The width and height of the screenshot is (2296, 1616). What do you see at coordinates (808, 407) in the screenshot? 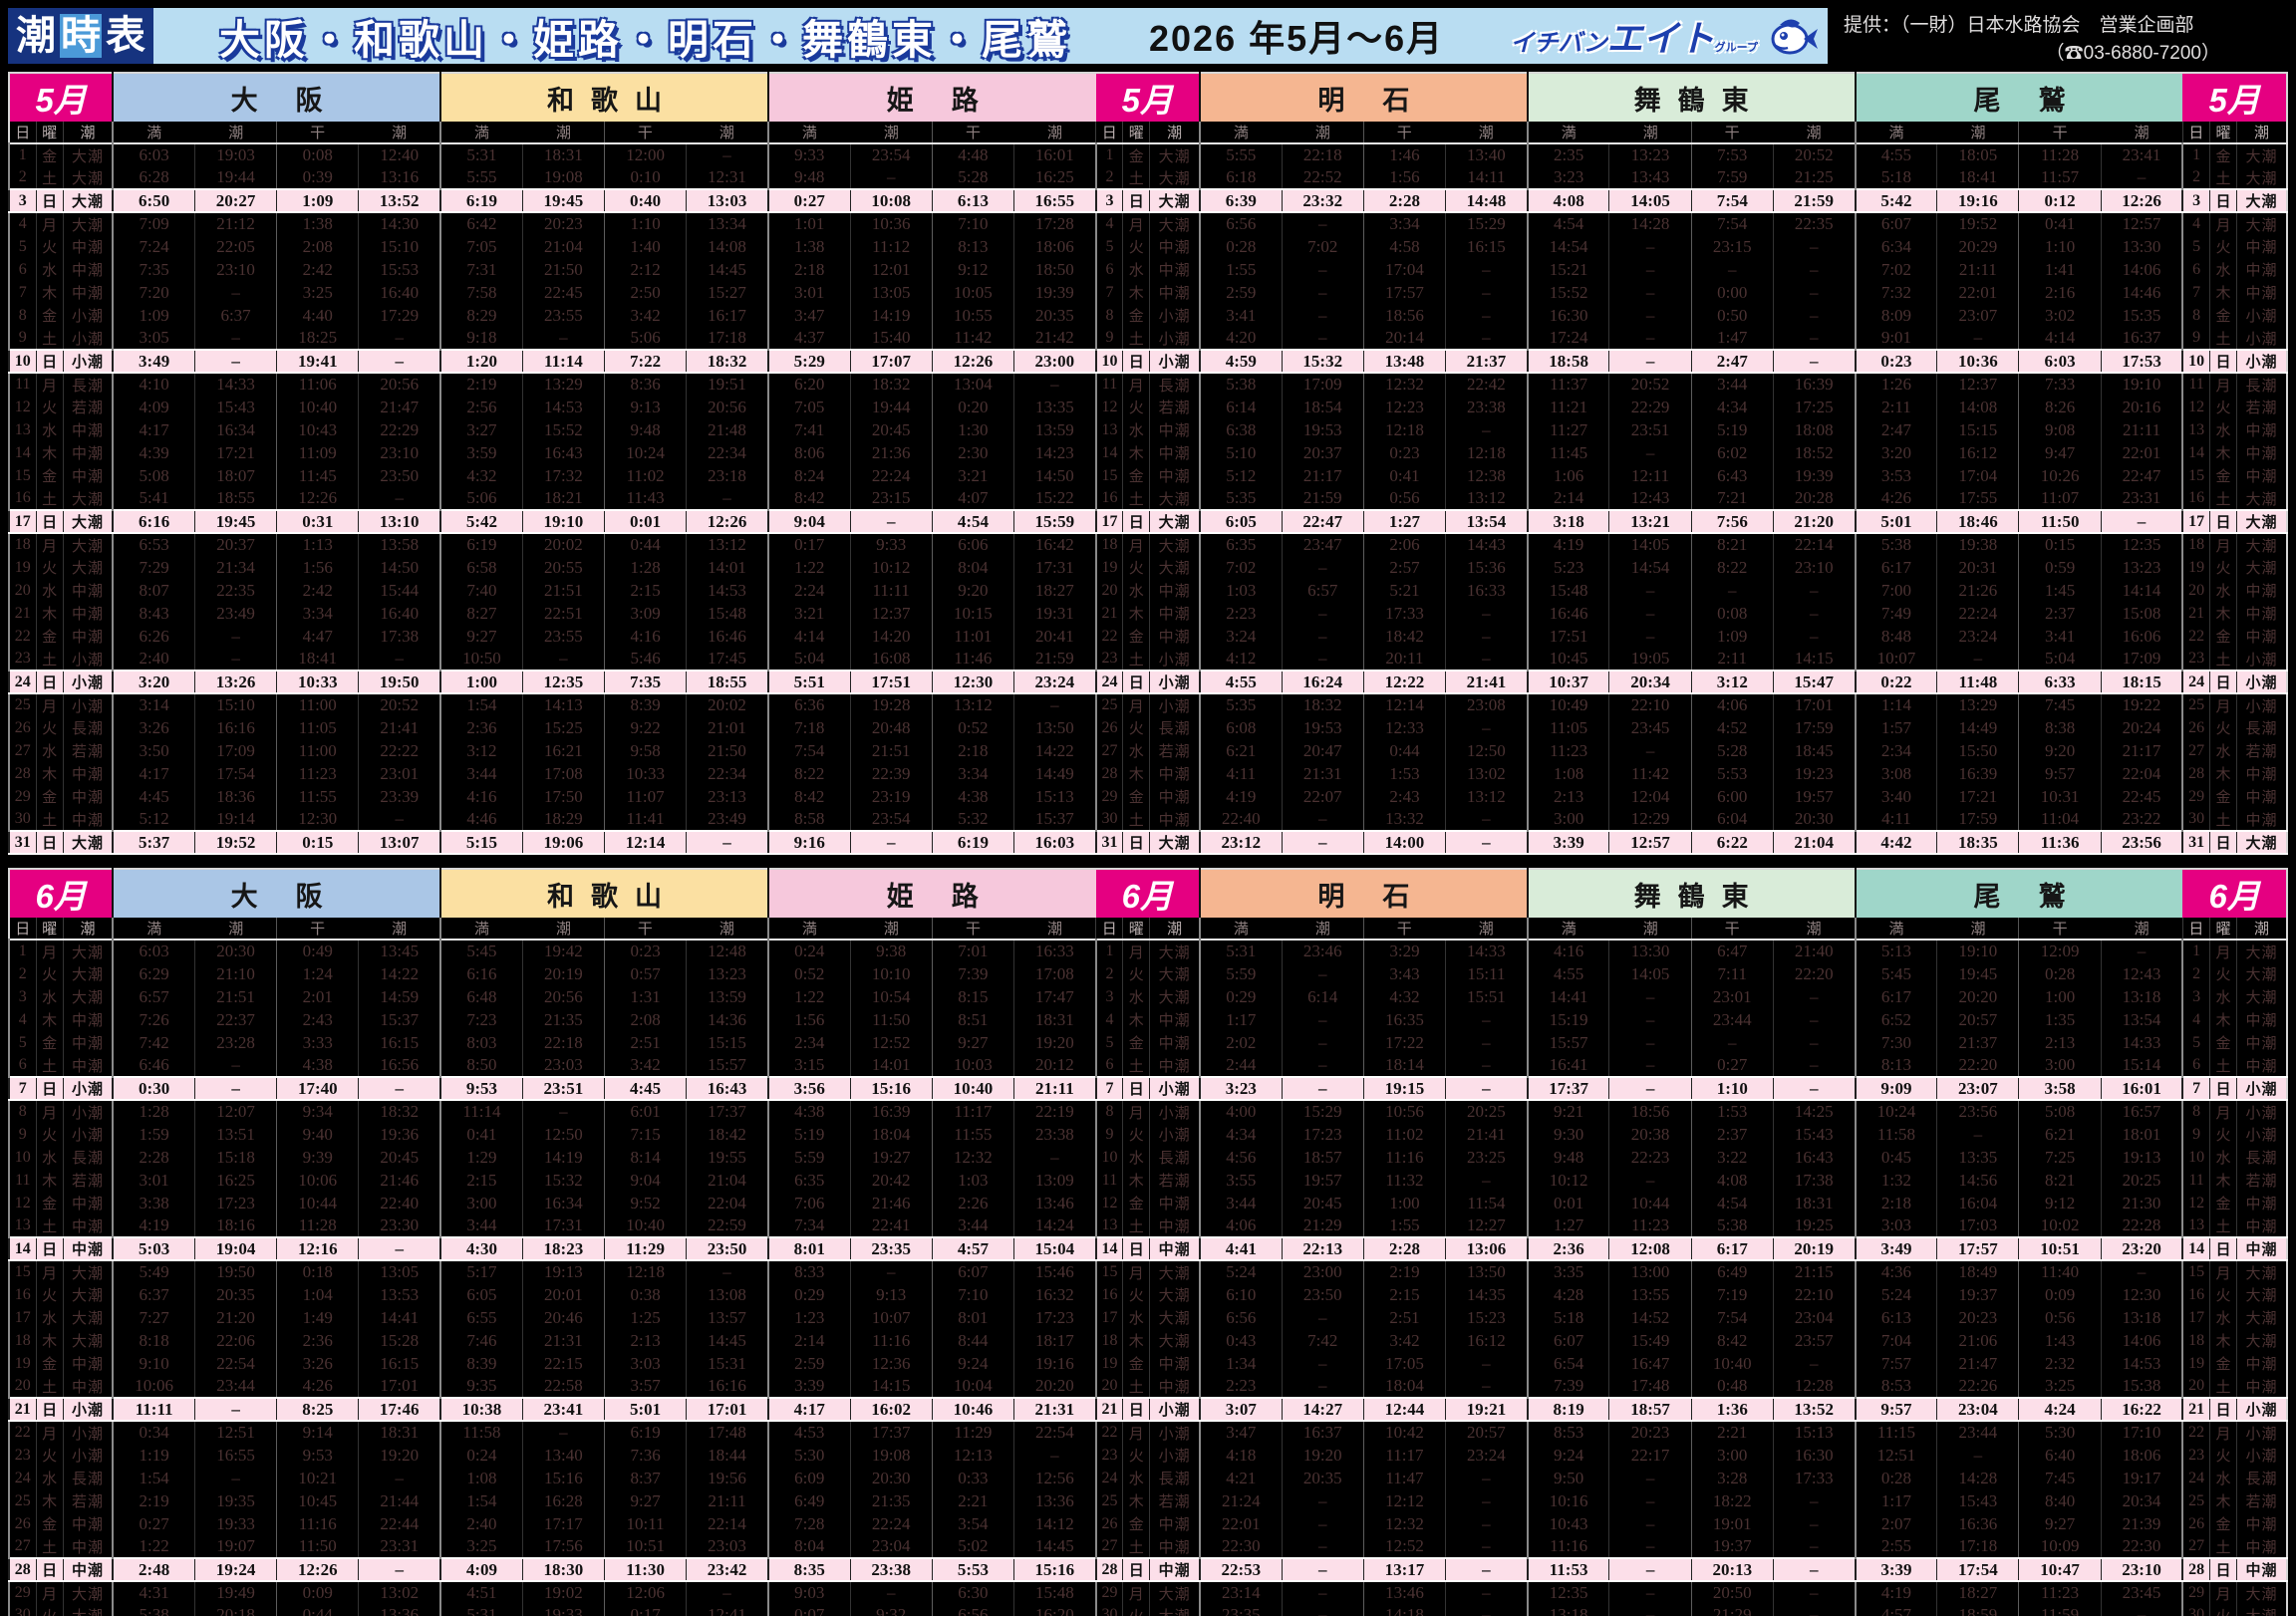
I see `tide-time-cell: 7:05` at bounding box center [808, 407].